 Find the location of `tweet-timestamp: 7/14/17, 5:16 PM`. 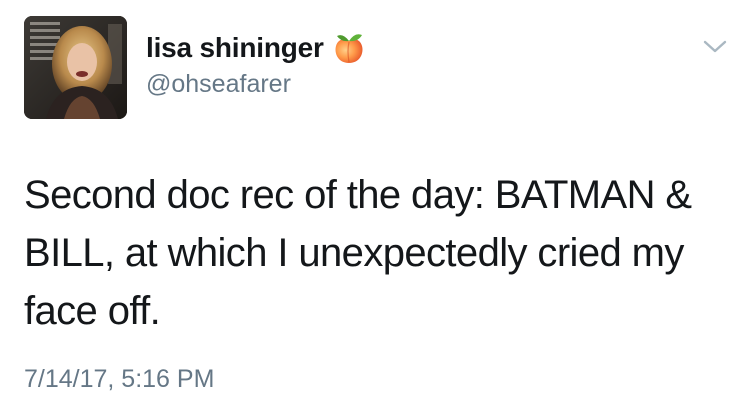

tweet-timestamp: 7/14/17, 5:16 PM is located at coordinates (119, 379).